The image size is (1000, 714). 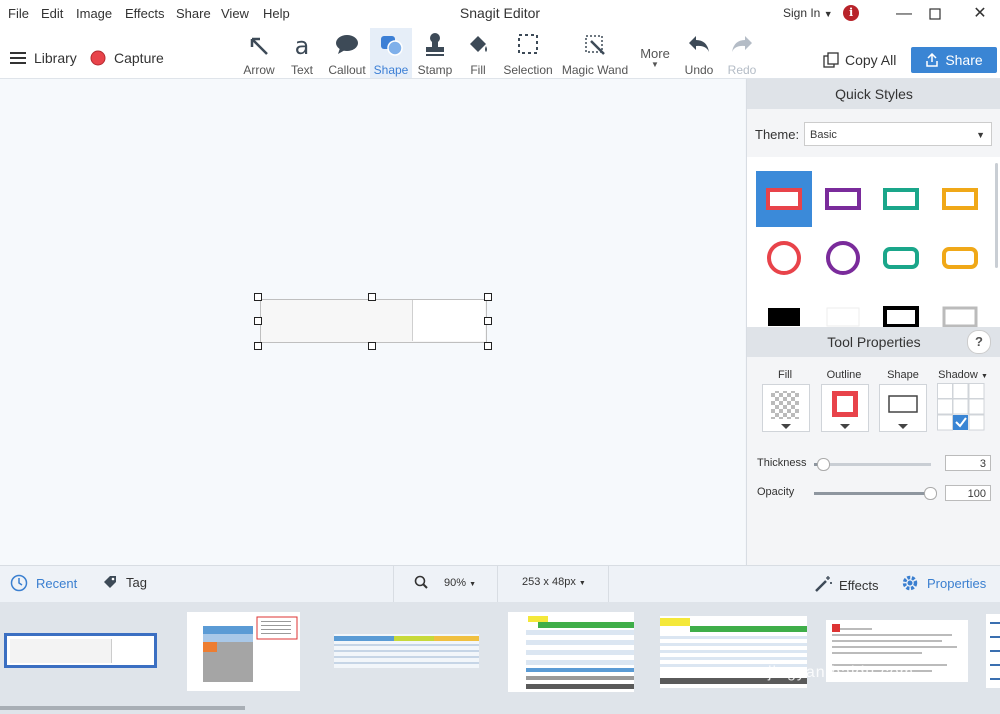 What do you see at coordinates (742, 53) in the screenshot?
I see `tool-redo: Redo` at bounding box center [742, 53].